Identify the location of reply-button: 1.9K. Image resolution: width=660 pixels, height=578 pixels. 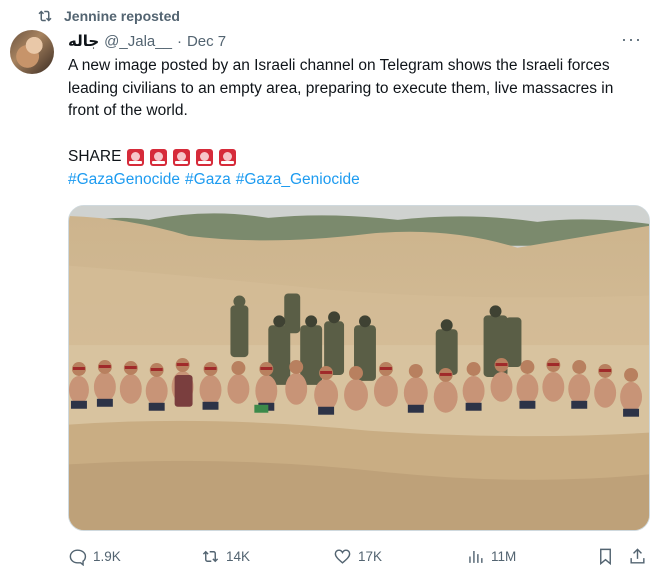
(94, 556).